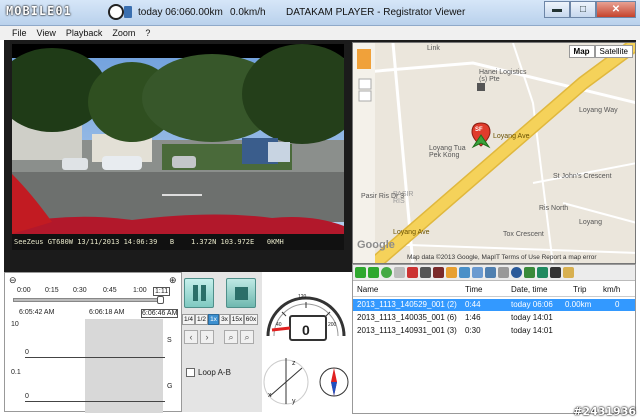 The height and width of the screenshot is (420, 640). Describe the element at coordinates (433, 48) in the screenshot. I see `map-label-link: Link` at that location.